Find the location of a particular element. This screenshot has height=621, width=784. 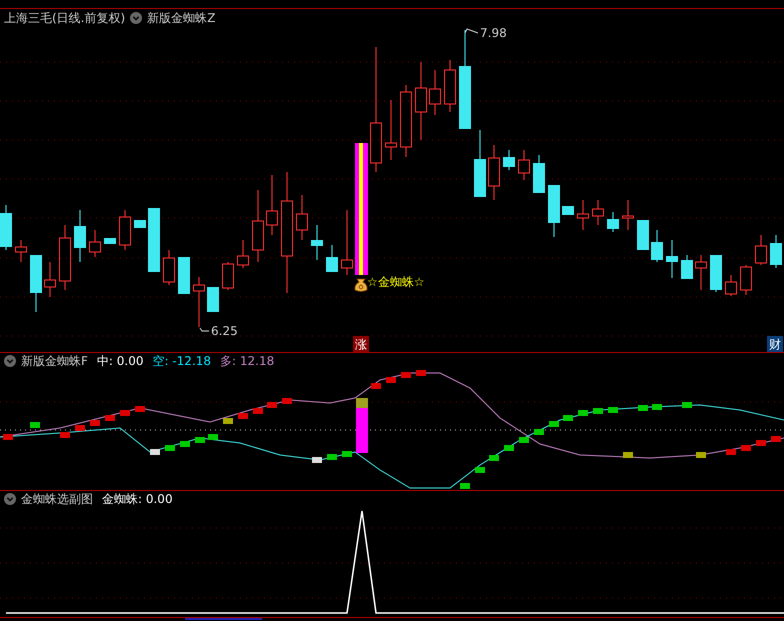

stock-title: 上海三毛(日线.前复权) is located at coordinates (65, 18).